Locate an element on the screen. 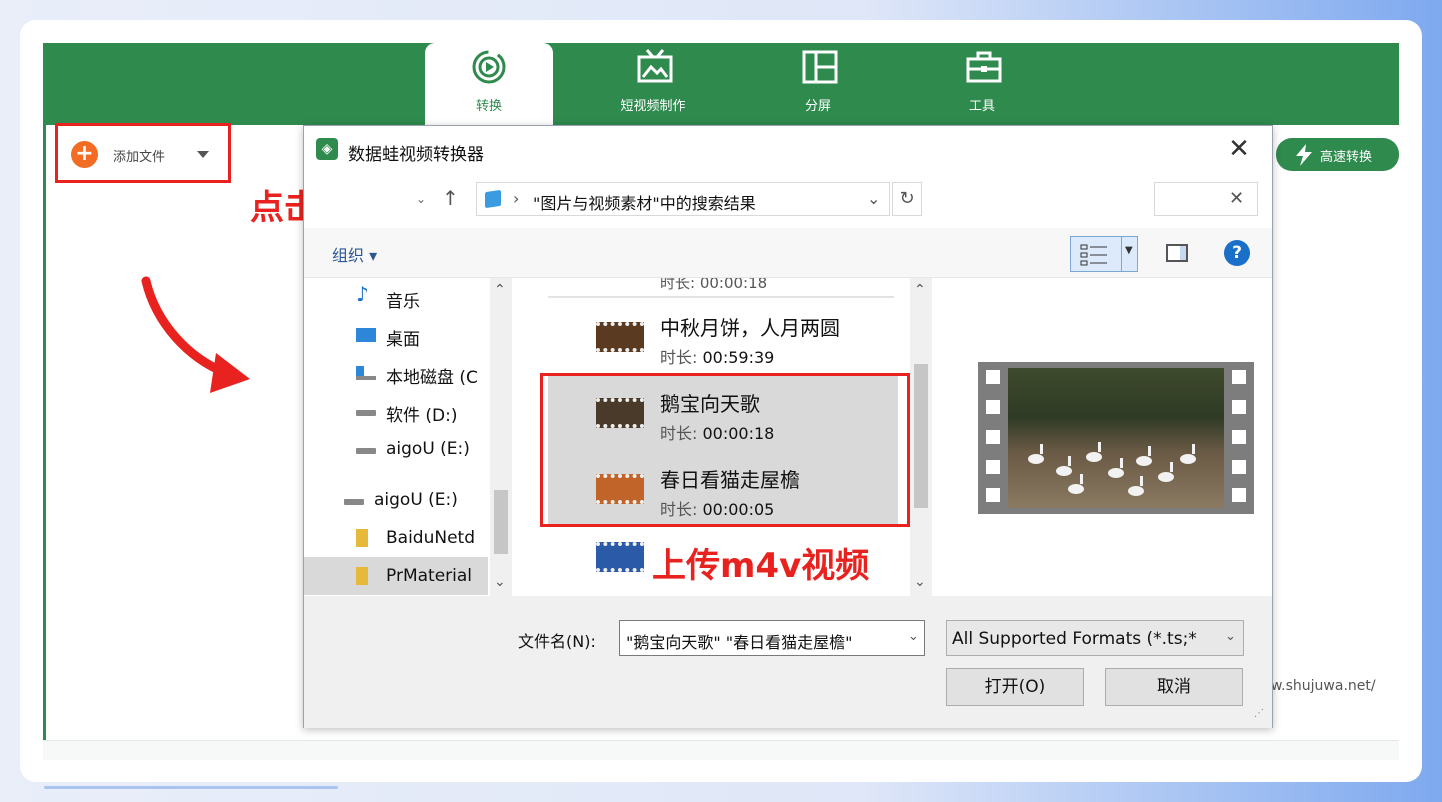 The height and width of the screenshot is (802, 1442). tab-short-video: 短视频制作 is located at coordinates (653, 84).